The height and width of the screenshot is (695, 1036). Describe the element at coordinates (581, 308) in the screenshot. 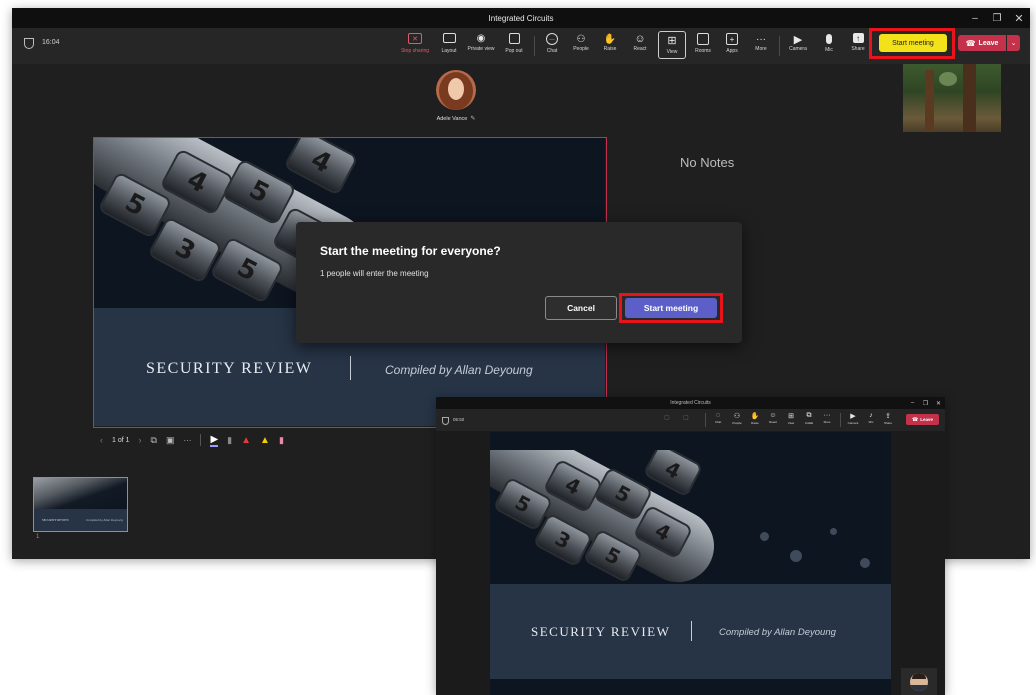

I see `cancel-button: Cancel` at that location.